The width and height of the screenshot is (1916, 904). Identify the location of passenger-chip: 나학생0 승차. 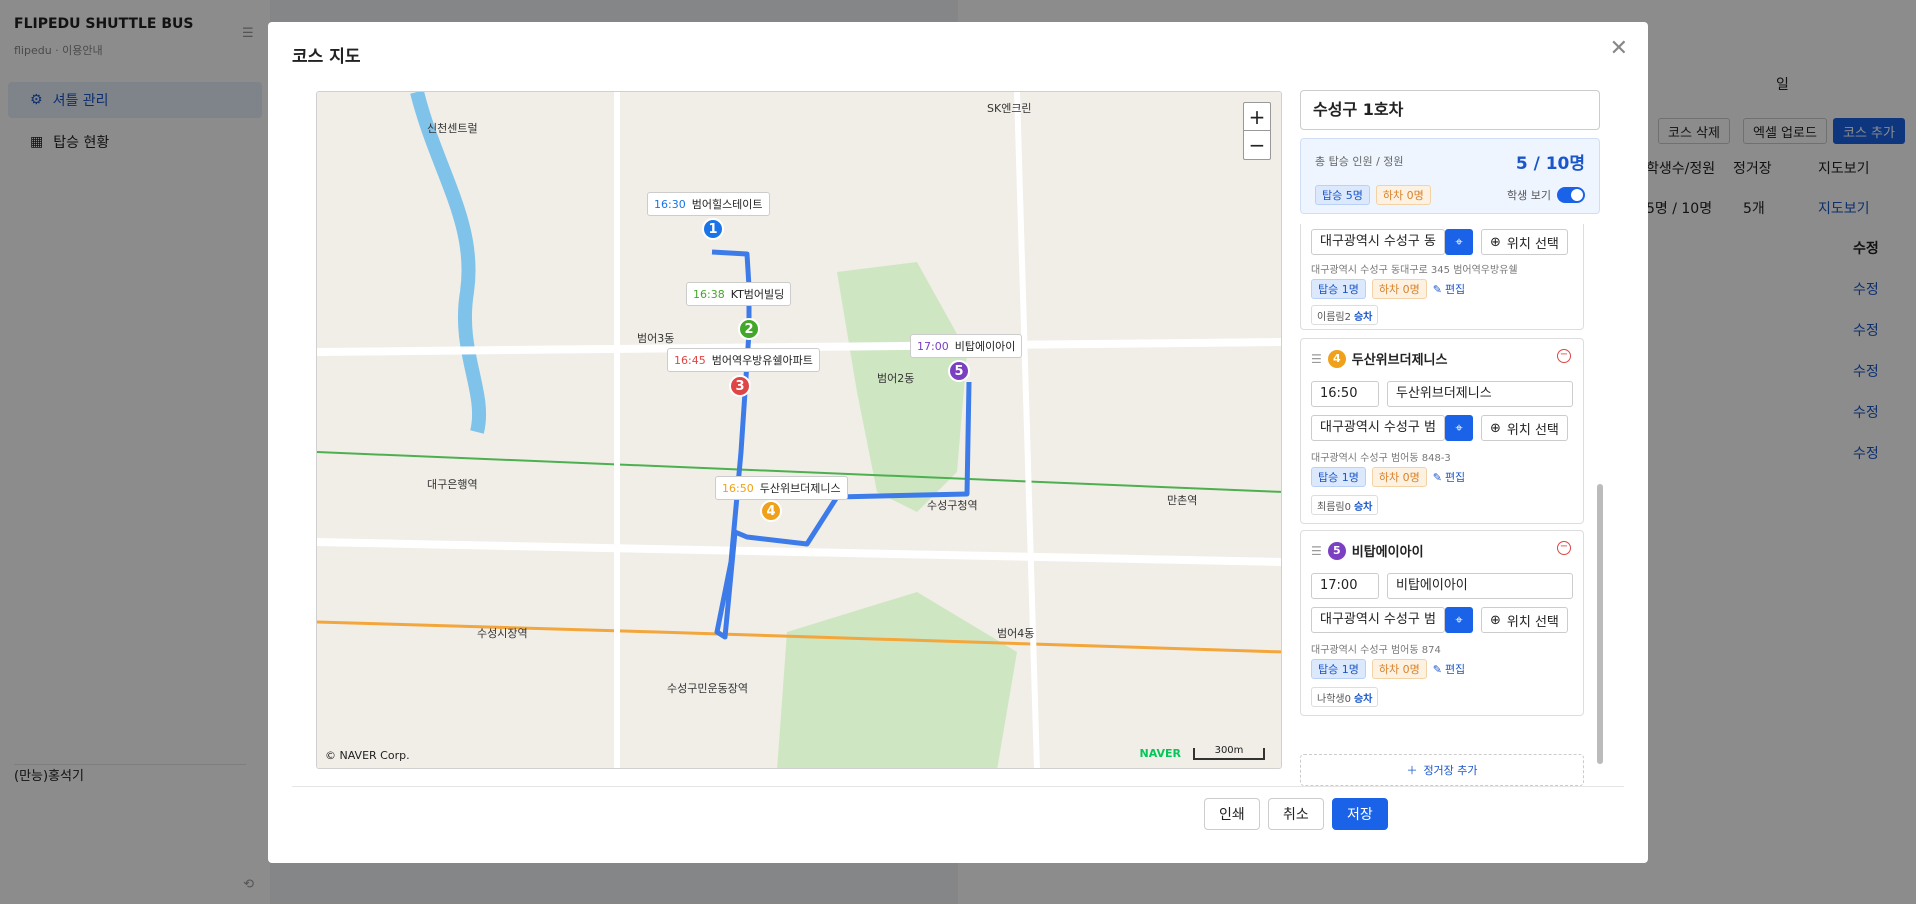
(1345, 697).